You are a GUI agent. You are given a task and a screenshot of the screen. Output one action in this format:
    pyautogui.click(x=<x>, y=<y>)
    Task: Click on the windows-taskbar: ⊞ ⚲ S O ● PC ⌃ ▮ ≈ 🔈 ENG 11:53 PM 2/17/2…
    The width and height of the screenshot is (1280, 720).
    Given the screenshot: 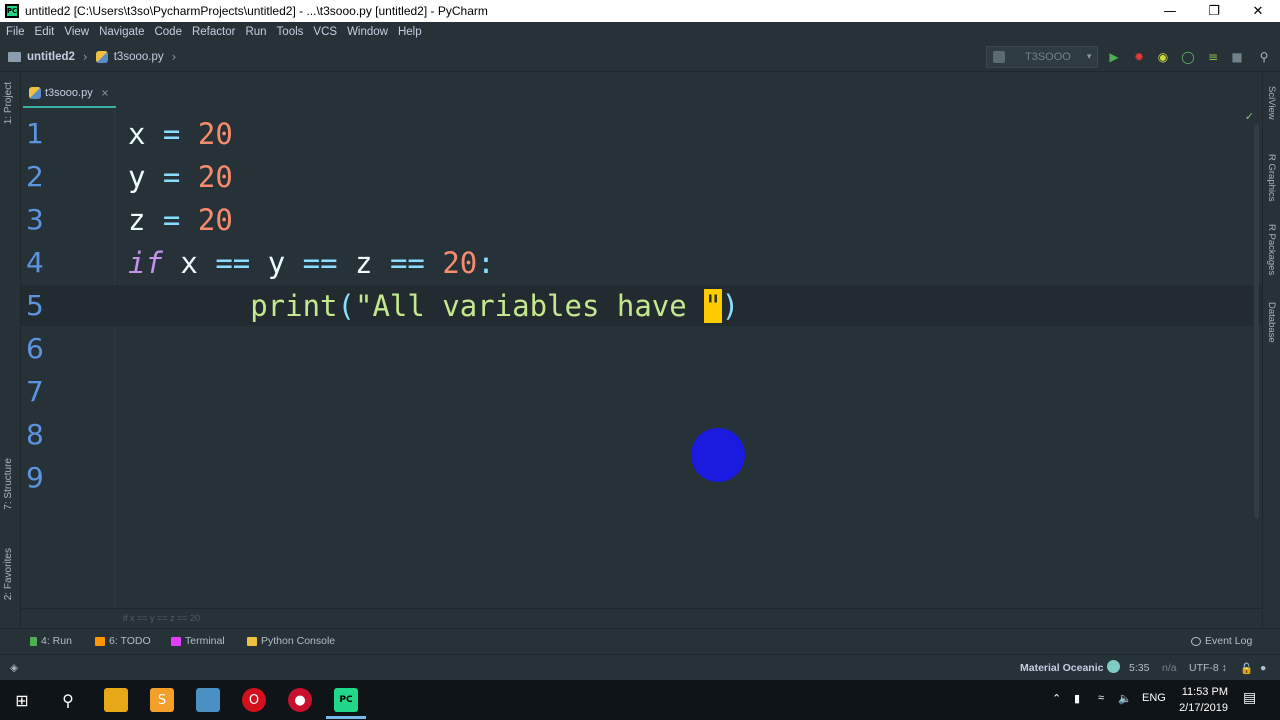 What is the action you would take?
    pyautogui.click(x=640, y=700)
    